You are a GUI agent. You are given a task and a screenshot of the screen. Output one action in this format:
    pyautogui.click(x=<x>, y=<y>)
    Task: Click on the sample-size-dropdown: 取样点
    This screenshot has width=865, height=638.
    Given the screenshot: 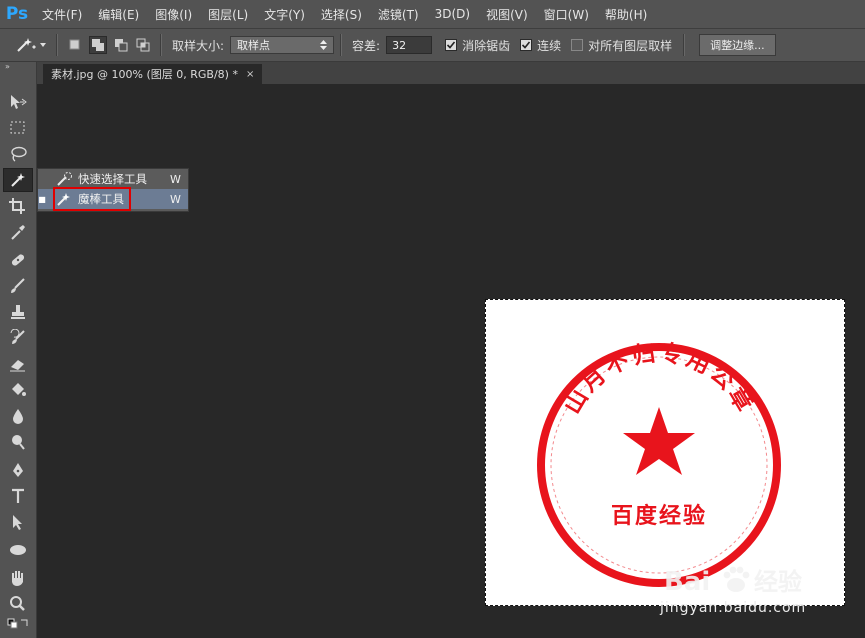 What is the action you would take?
    pyautogui.click(x=282, y=45)
    